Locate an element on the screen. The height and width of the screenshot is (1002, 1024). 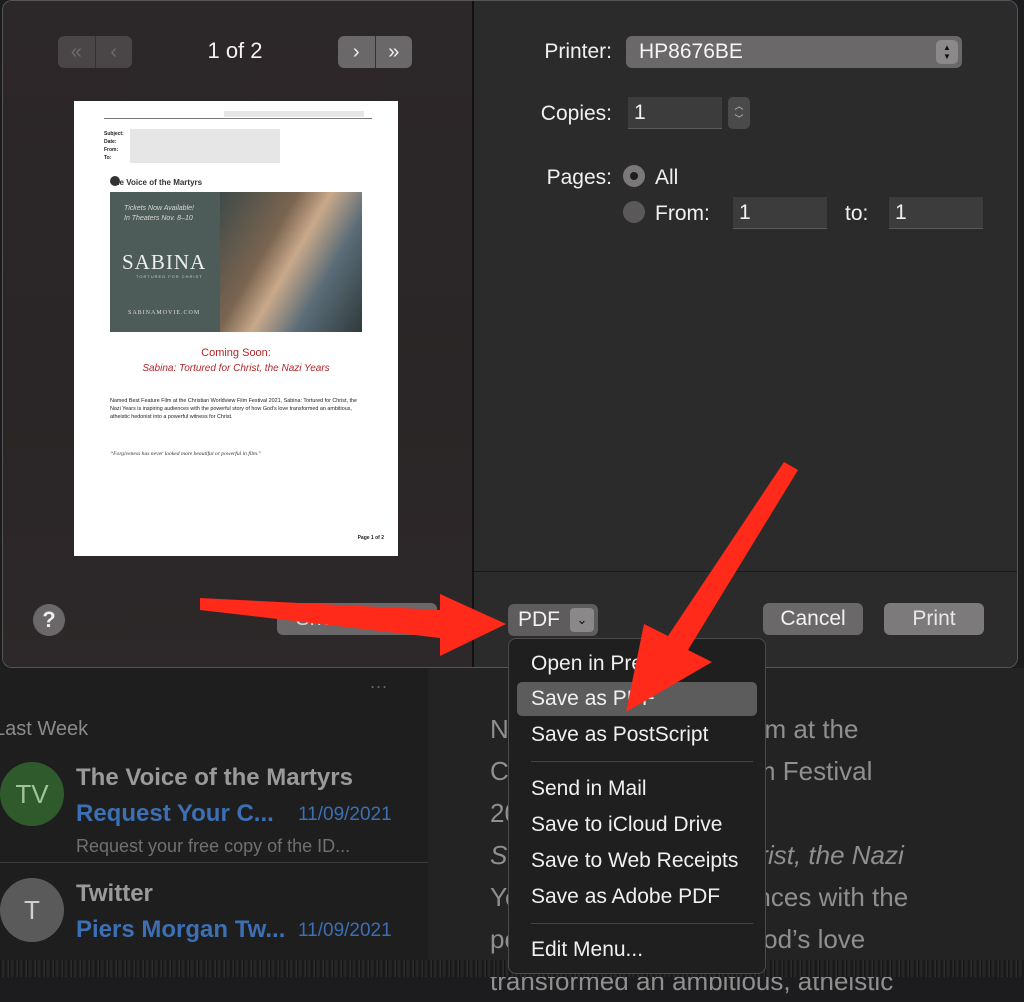
coming-soon-label: Coming Soon: is located at coordinates (236, 353).